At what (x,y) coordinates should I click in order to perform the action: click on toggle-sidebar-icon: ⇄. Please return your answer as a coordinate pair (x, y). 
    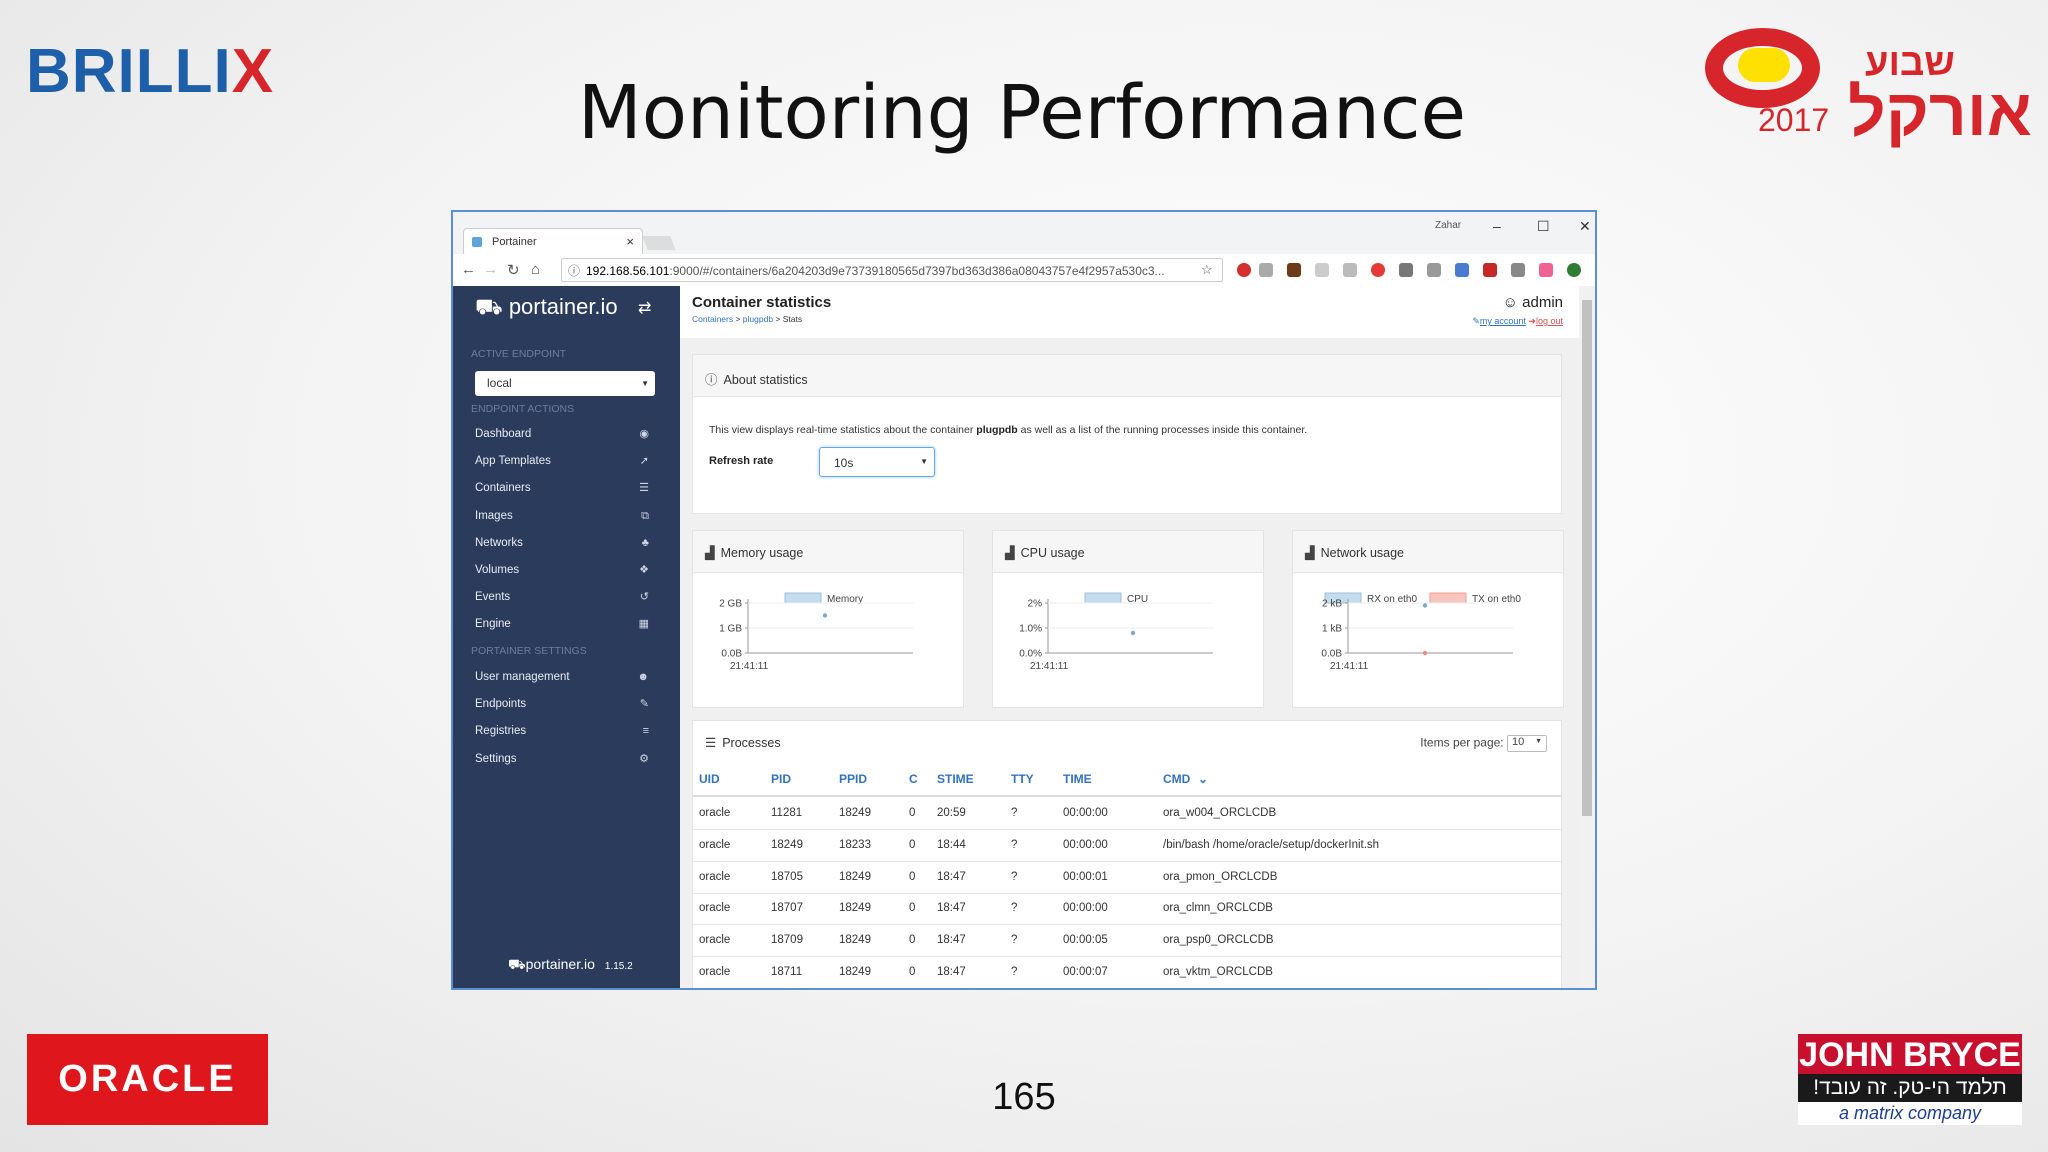
    Looking at the image, I should click on (644, 308).